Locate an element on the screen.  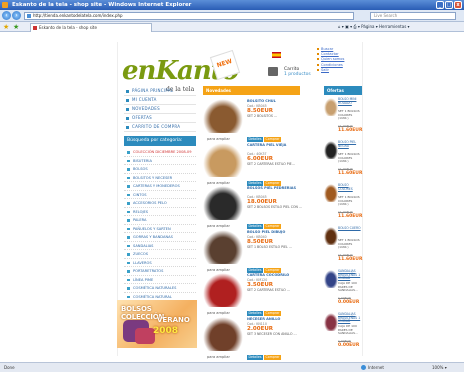
offer-name: BOLSO CUERO is located at coordinates (350, 228).